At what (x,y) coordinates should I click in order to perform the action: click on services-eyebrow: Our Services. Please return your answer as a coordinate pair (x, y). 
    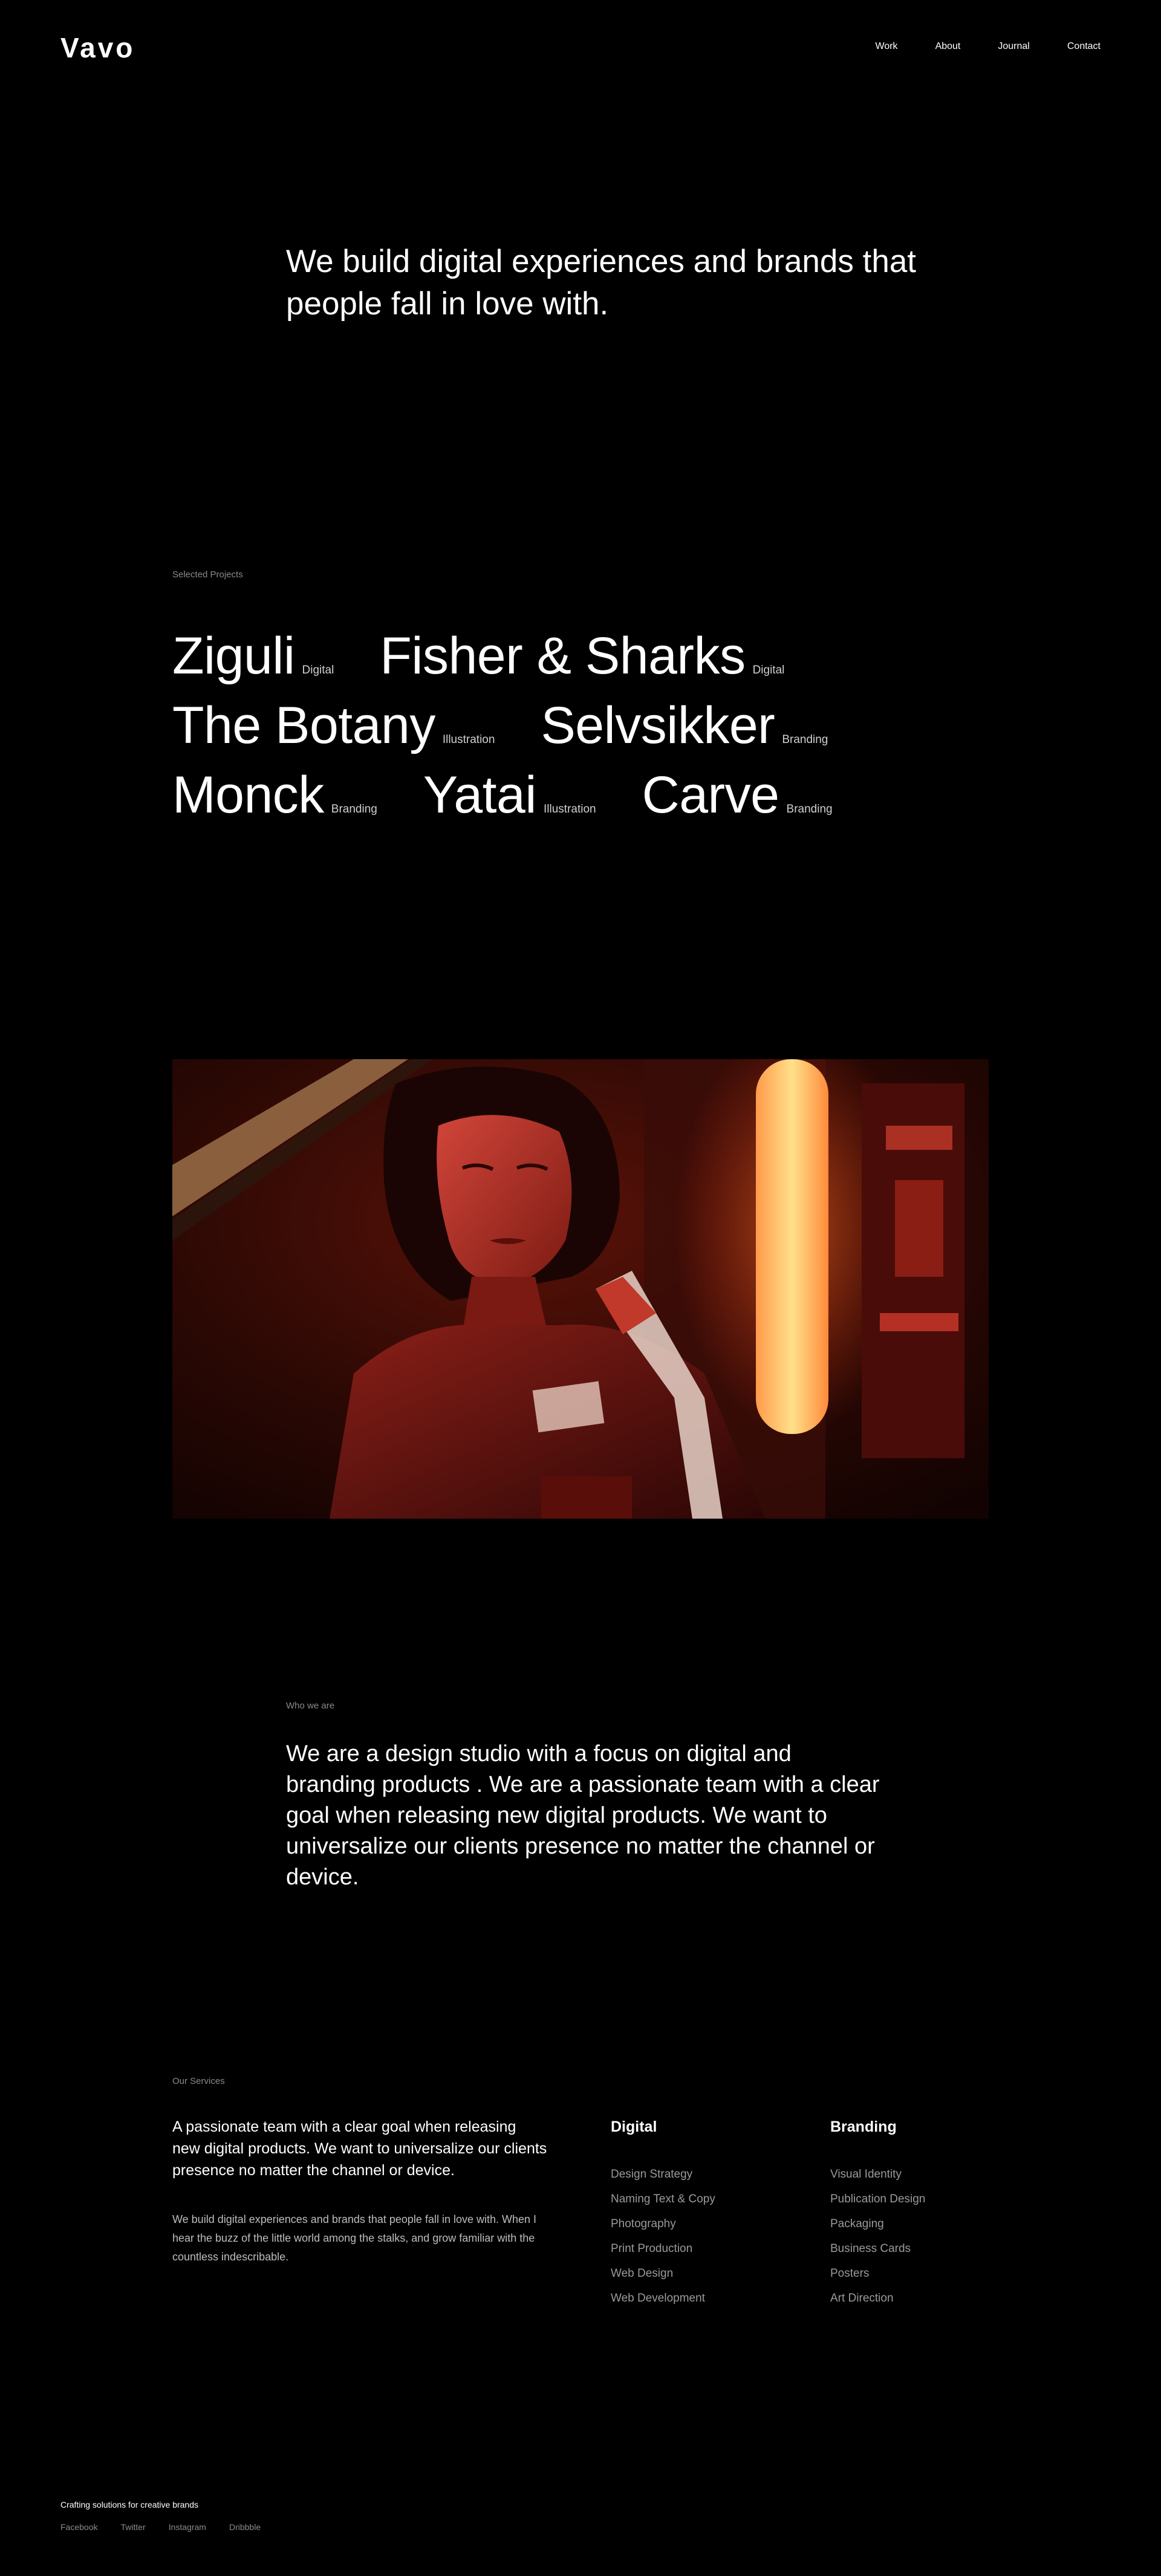
    Looking at the image, I should click on (198, 2081).